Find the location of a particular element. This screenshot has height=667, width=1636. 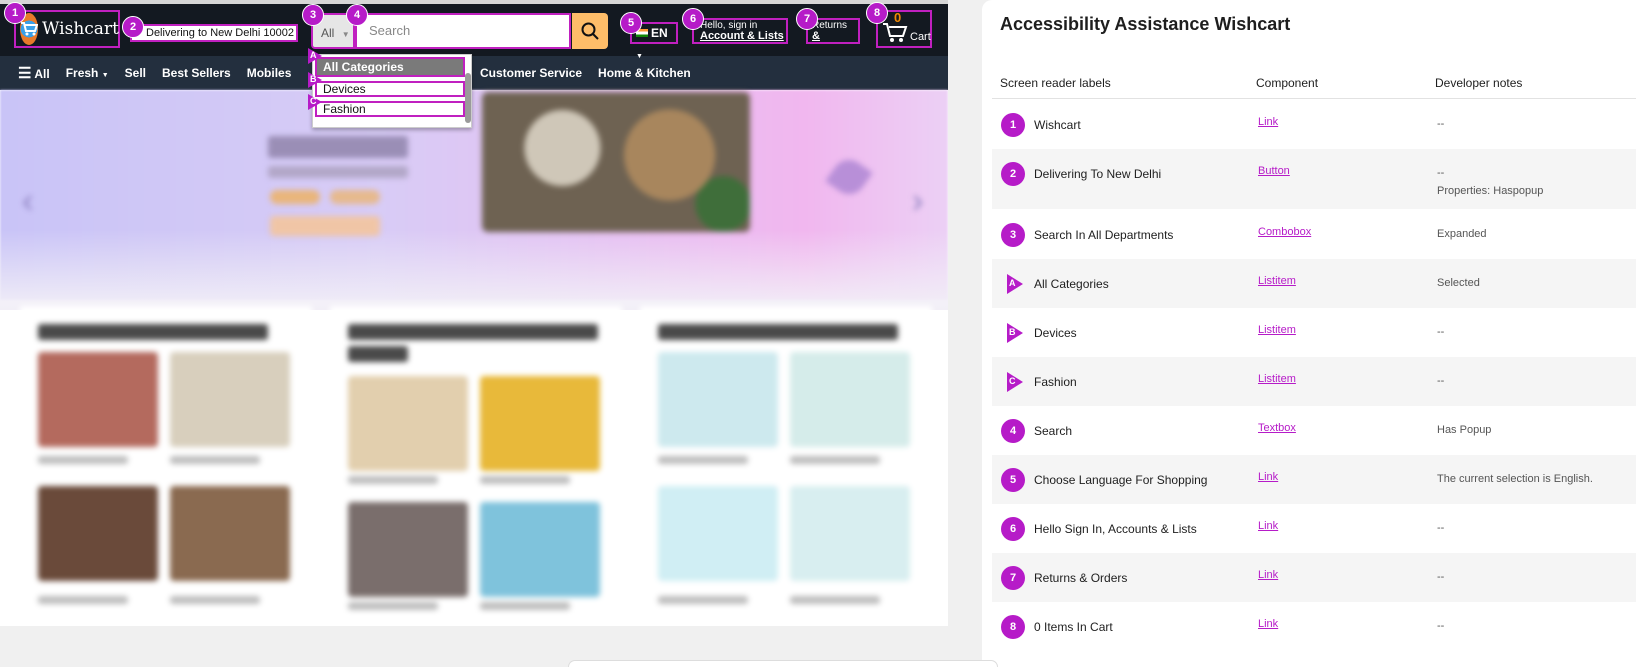

row-marker: 7 is located at coordinates (1013, 578).